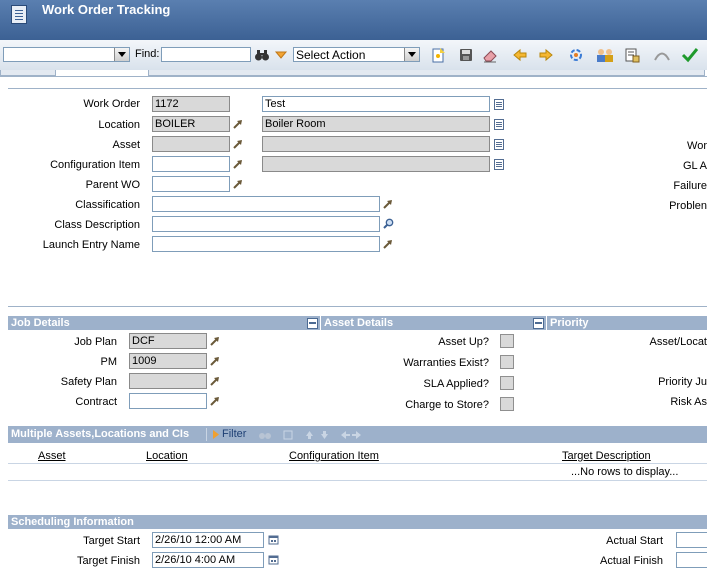 The width and height of the screenshot is (707, 572). Describe the element at coordinates (627, 323) in the screenshot. I see `priority-header: Priority` at that location.